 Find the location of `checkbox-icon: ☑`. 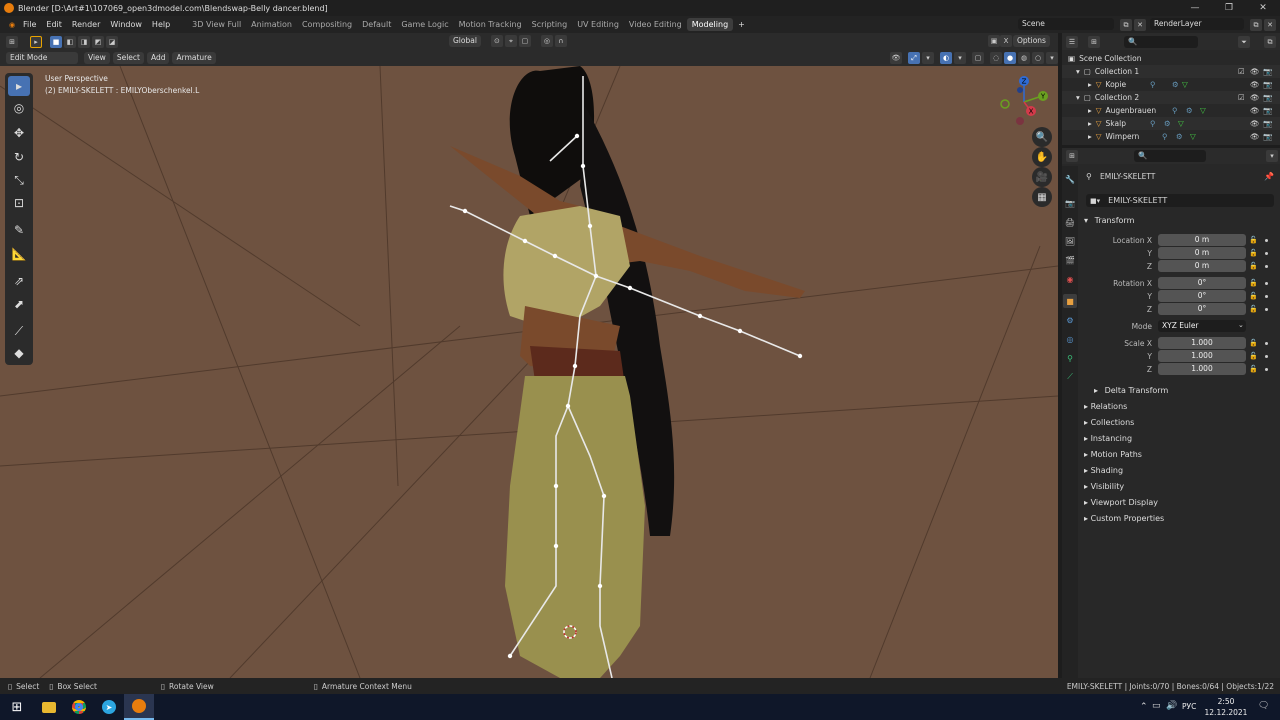

checkbox-icon: ☑ is located at coordinates (1241, 71).